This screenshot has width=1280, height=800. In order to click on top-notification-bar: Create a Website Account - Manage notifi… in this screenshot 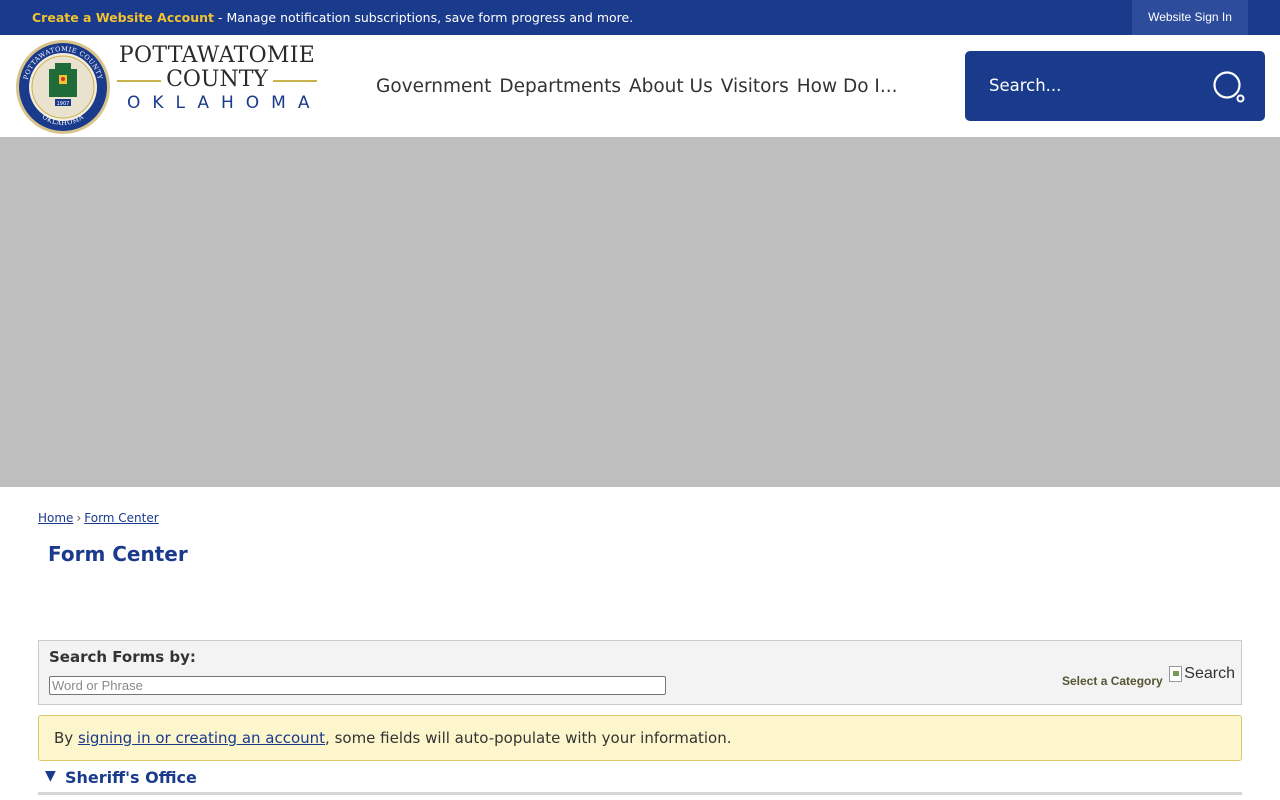, I will do `click(640, 17)`.